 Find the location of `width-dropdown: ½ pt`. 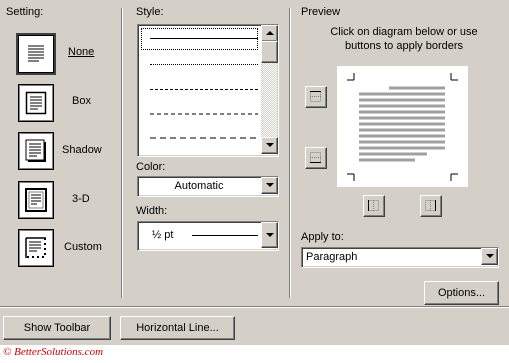

width-dropdown: ½ pt is located at coordinates (208, 236).